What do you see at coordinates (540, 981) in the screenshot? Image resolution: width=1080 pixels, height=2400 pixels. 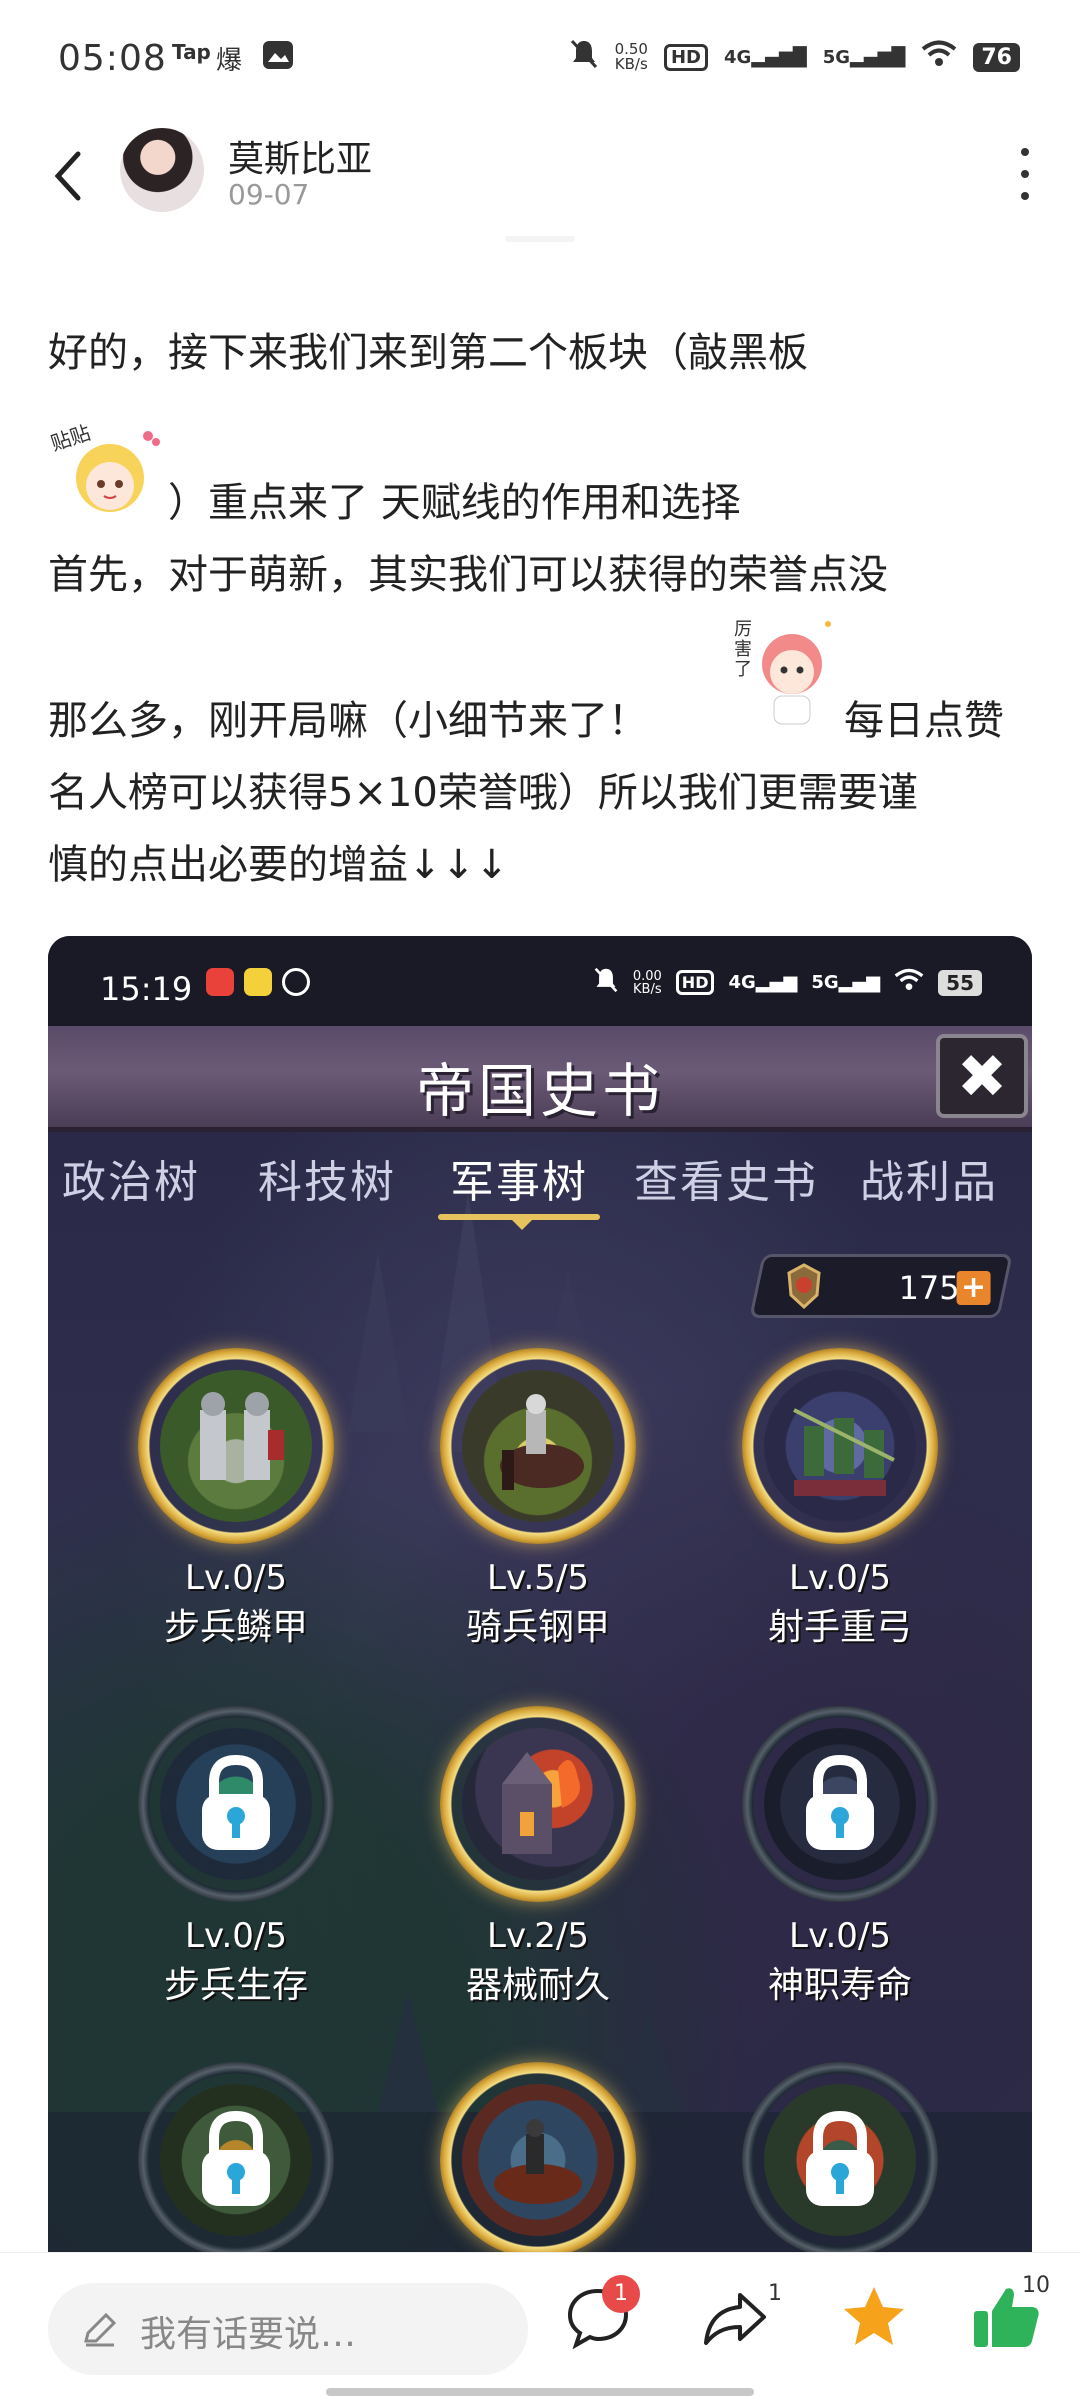 I see `game-status-bar: 15:19 0.00 KB/s HD 4G▂▄▆ 5G▂▄▆ 55` at bounding box center [540, 981].